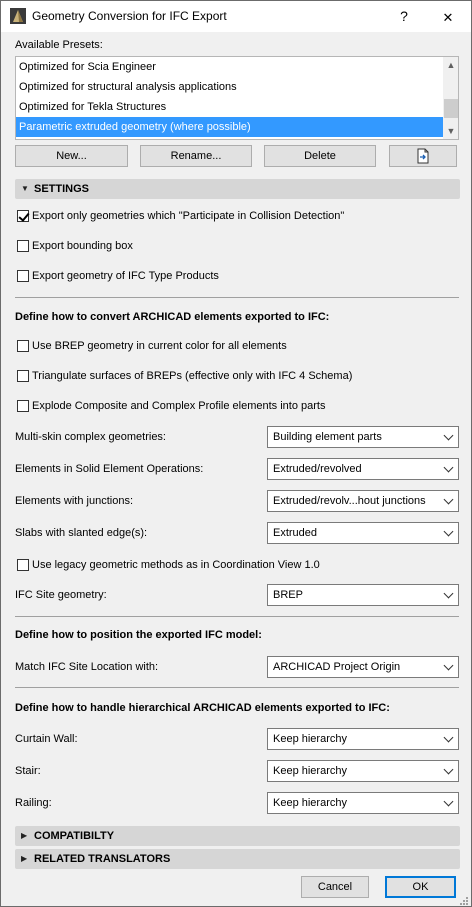 Image resolution: width=472 pixels, height=907 pixels. What do you see at coordinates (349, 501) in the screenshot?
I see `junctions-value: Extruded/revolv...hout junctions` at bounding box center [349, 501].